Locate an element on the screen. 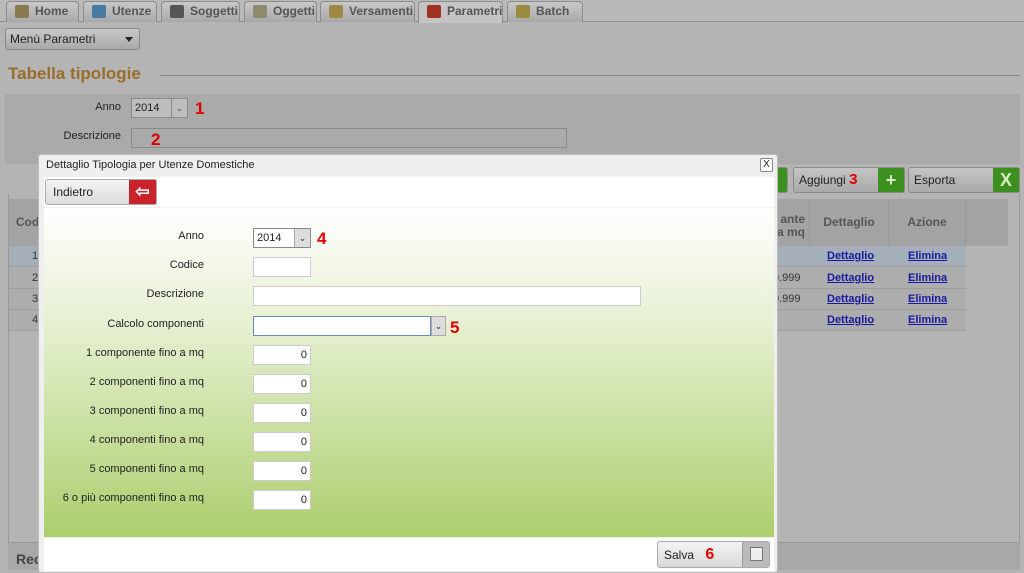  salva-button: Salva 6 is located at coordinates (713, 554).